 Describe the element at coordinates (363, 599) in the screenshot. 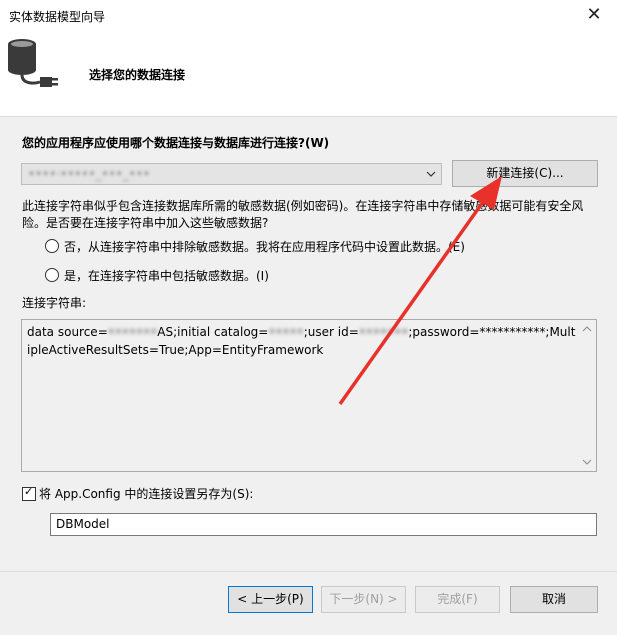

I see `next-button: 下一步(N) >` at that location.